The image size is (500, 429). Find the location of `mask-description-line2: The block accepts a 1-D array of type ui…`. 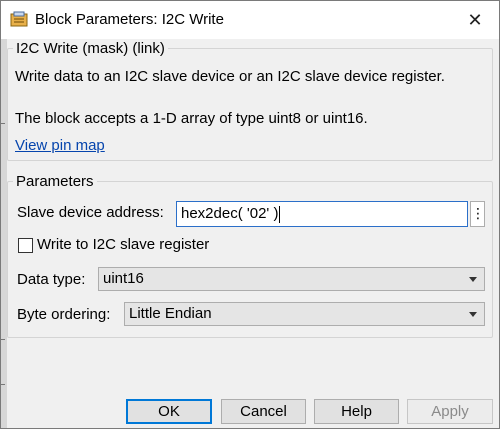

mask-description-line2: The block accepts a 1-D array of type ui… is located at coordinates (191, 118).